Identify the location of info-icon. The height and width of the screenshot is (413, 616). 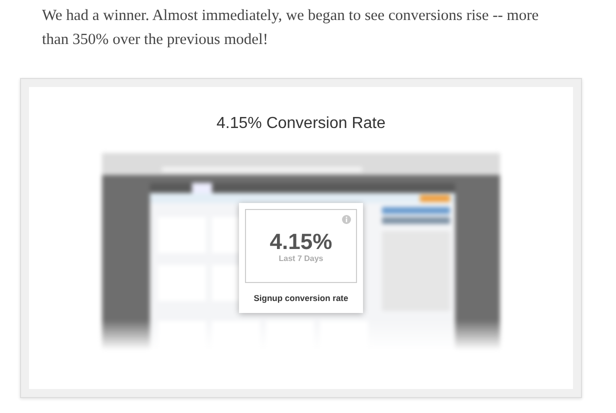
(346, 219).